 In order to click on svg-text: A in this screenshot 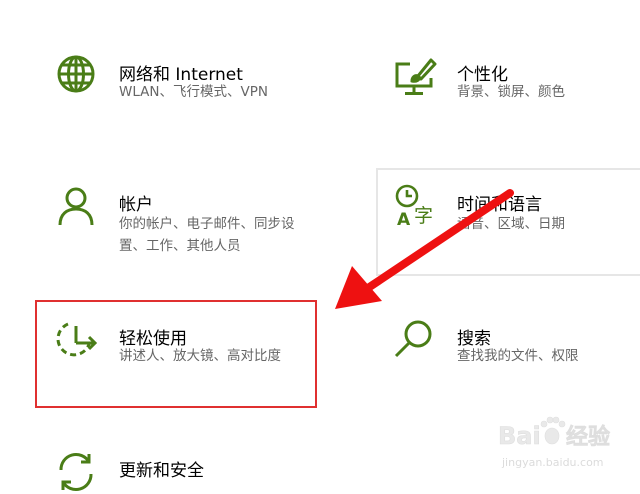, I will do `click(404, 219)`.